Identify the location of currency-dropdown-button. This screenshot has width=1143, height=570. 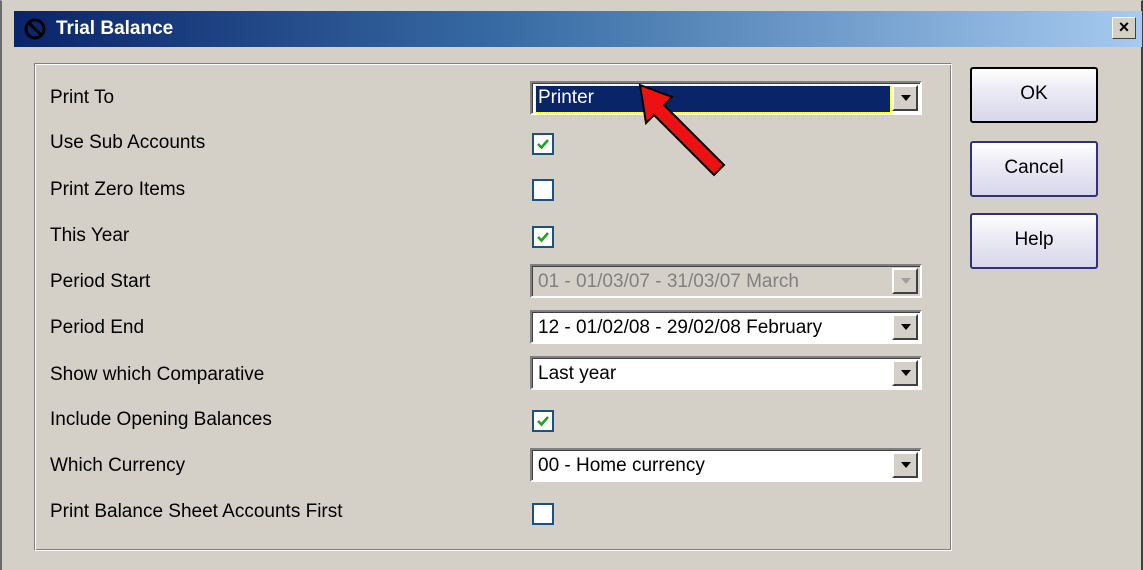
(905, 465).